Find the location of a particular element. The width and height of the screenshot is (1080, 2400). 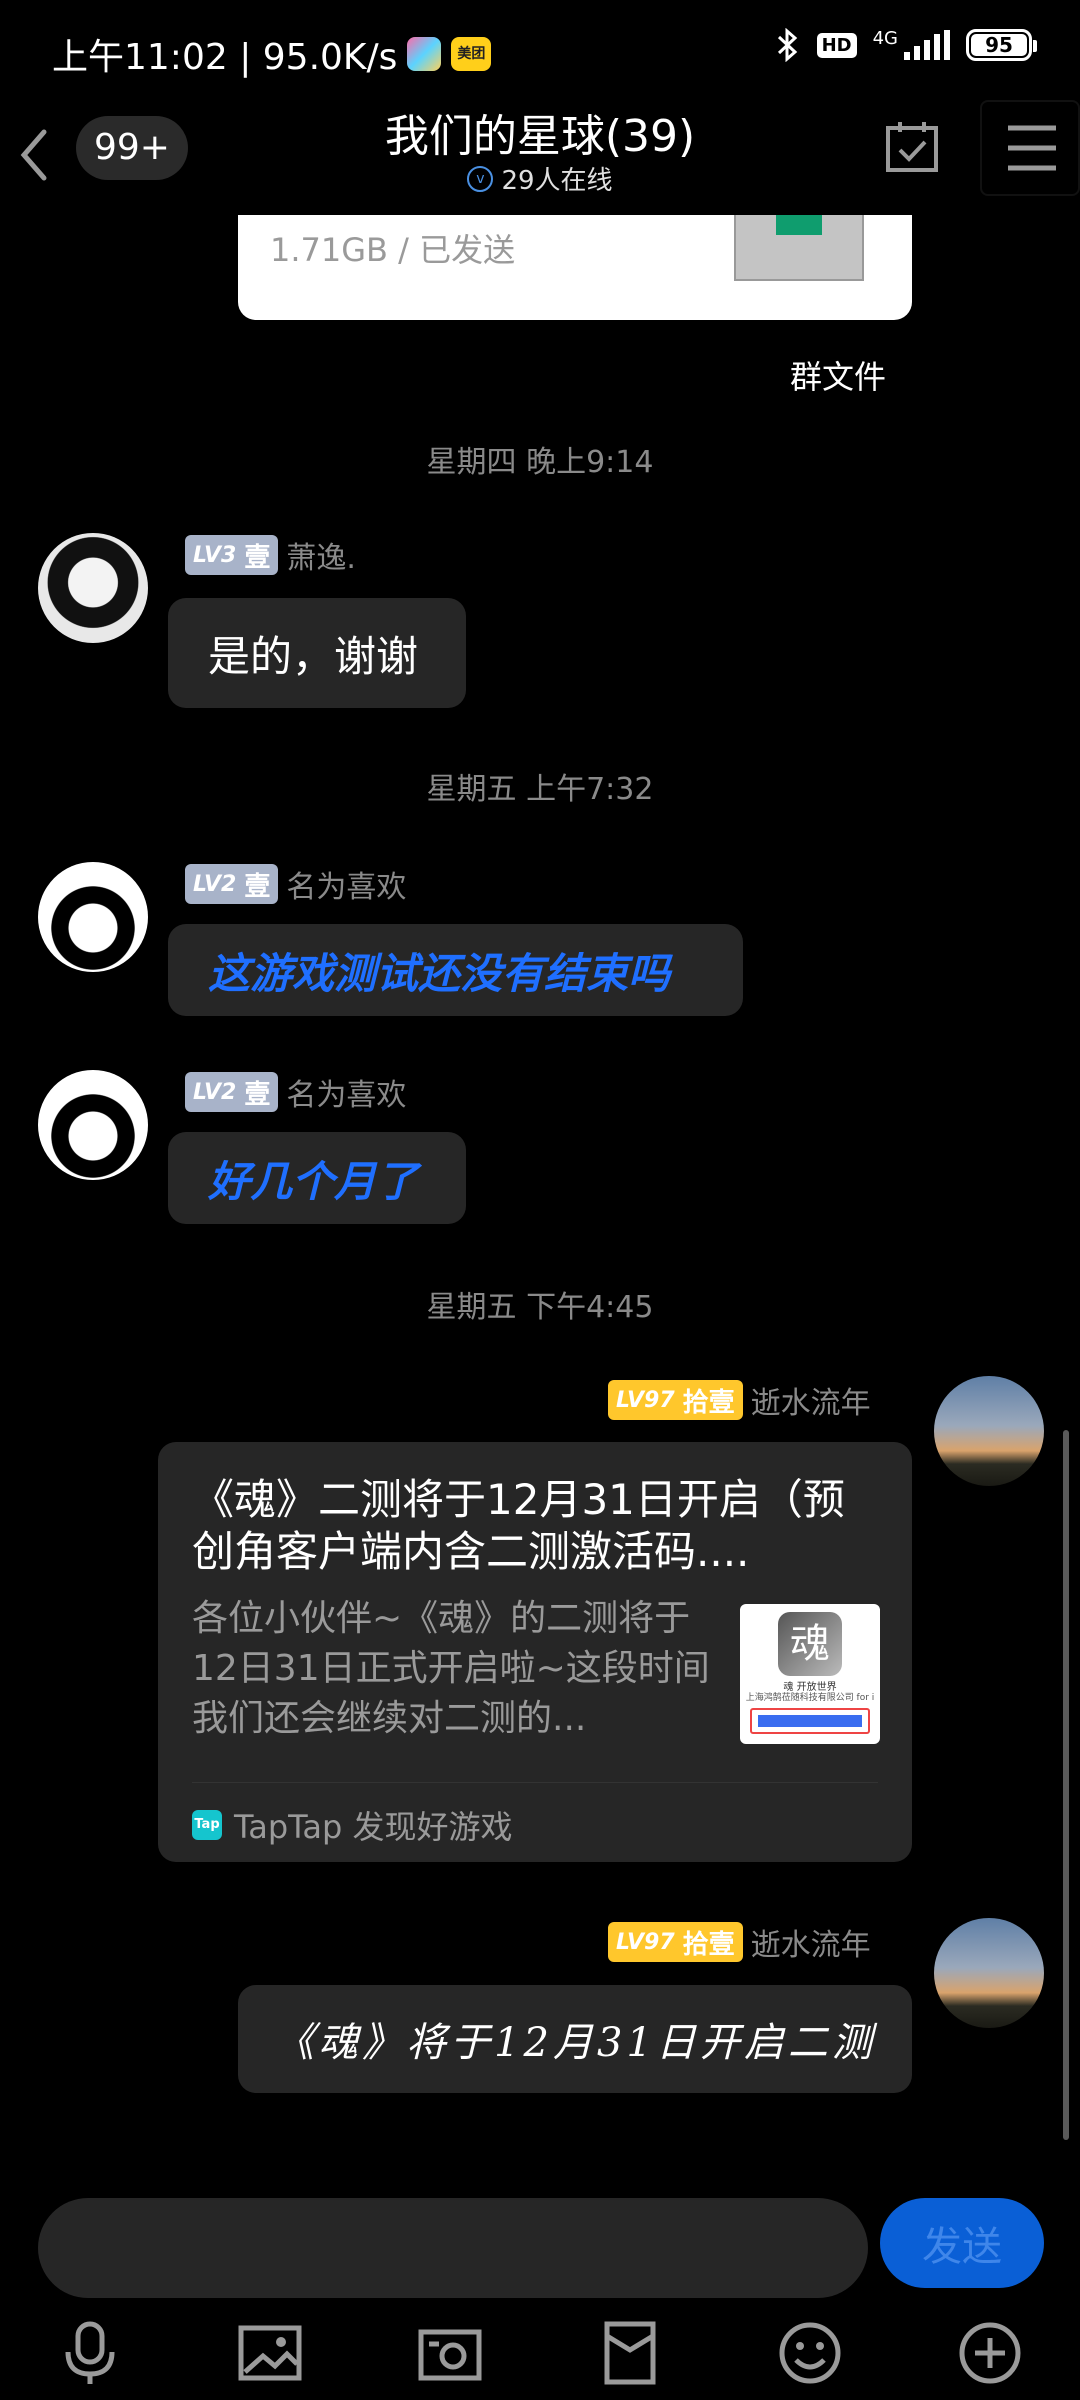

battery-icon: 95 is located at coordinates (1001, 45).